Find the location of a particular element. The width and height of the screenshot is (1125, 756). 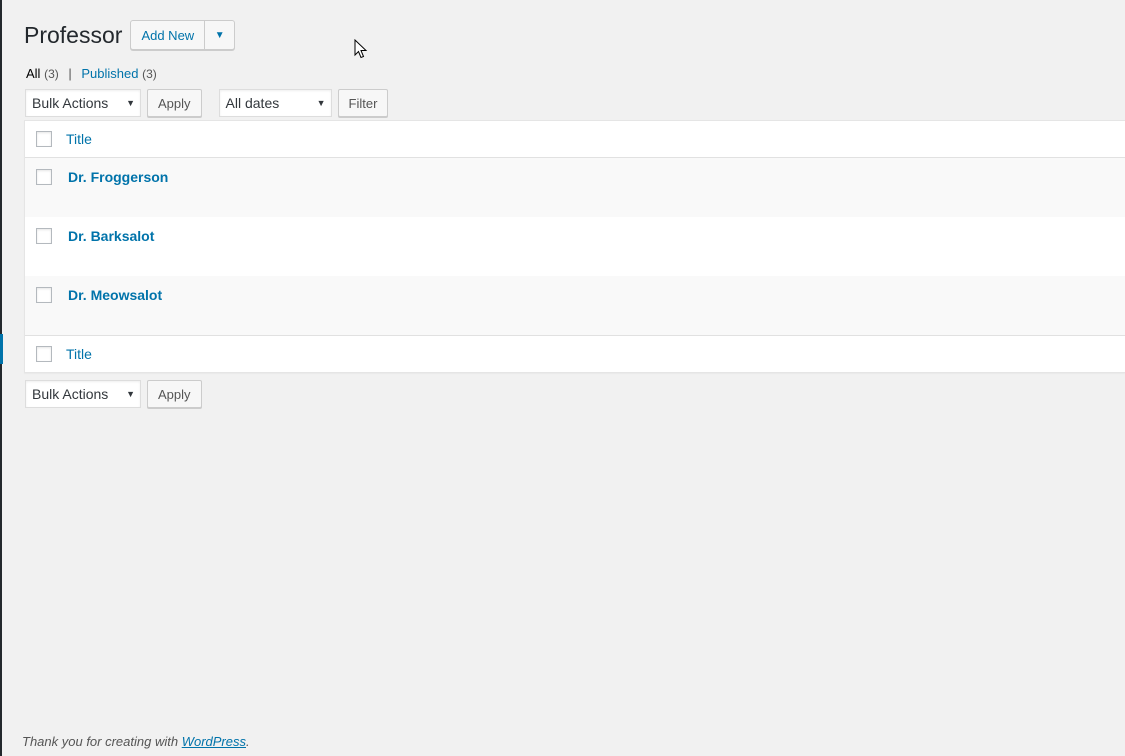

footer-text: Thank you for creating with is located at coordinates (102, 741).